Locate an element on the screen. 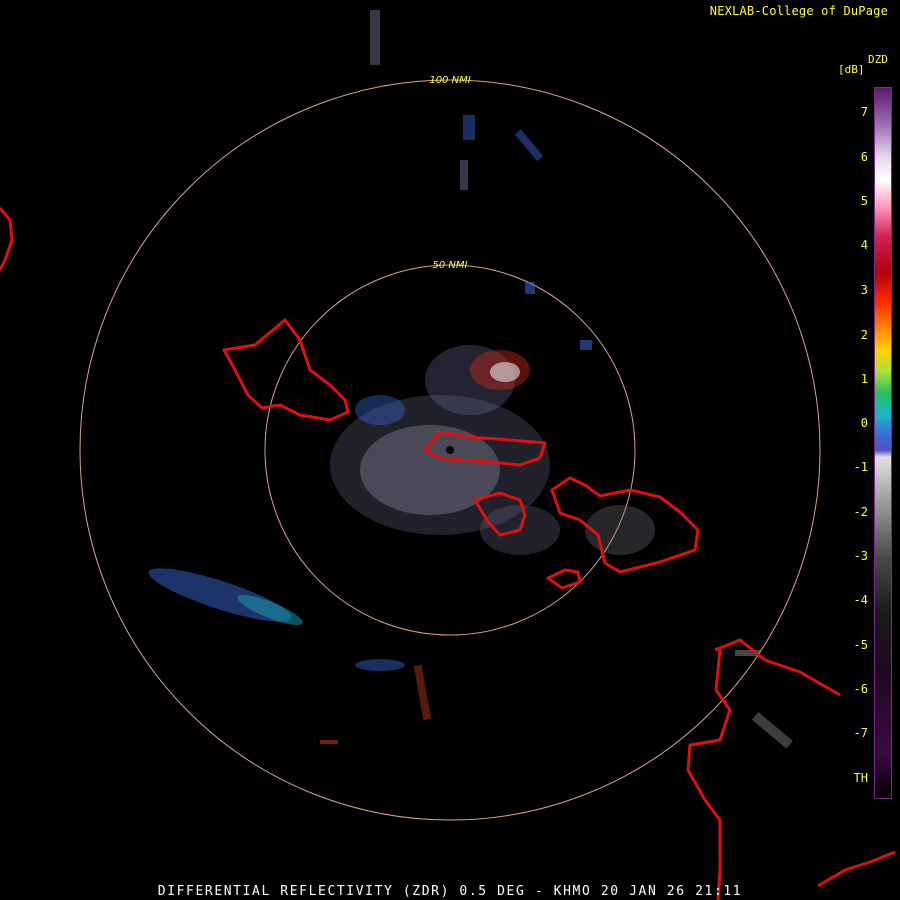 The width and height of the screenshot is (900, 900). boundary-northwest is located at coordinates (7, 239).